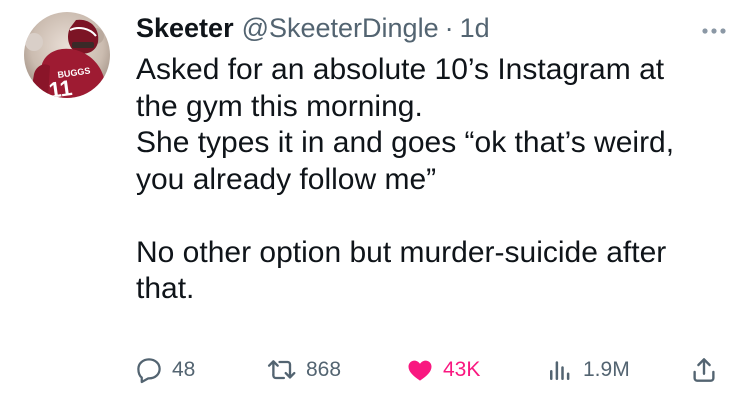 The height and width of the screenshot is (400, 750). I want to click on tweet-text-line: that., so click(165, 288).